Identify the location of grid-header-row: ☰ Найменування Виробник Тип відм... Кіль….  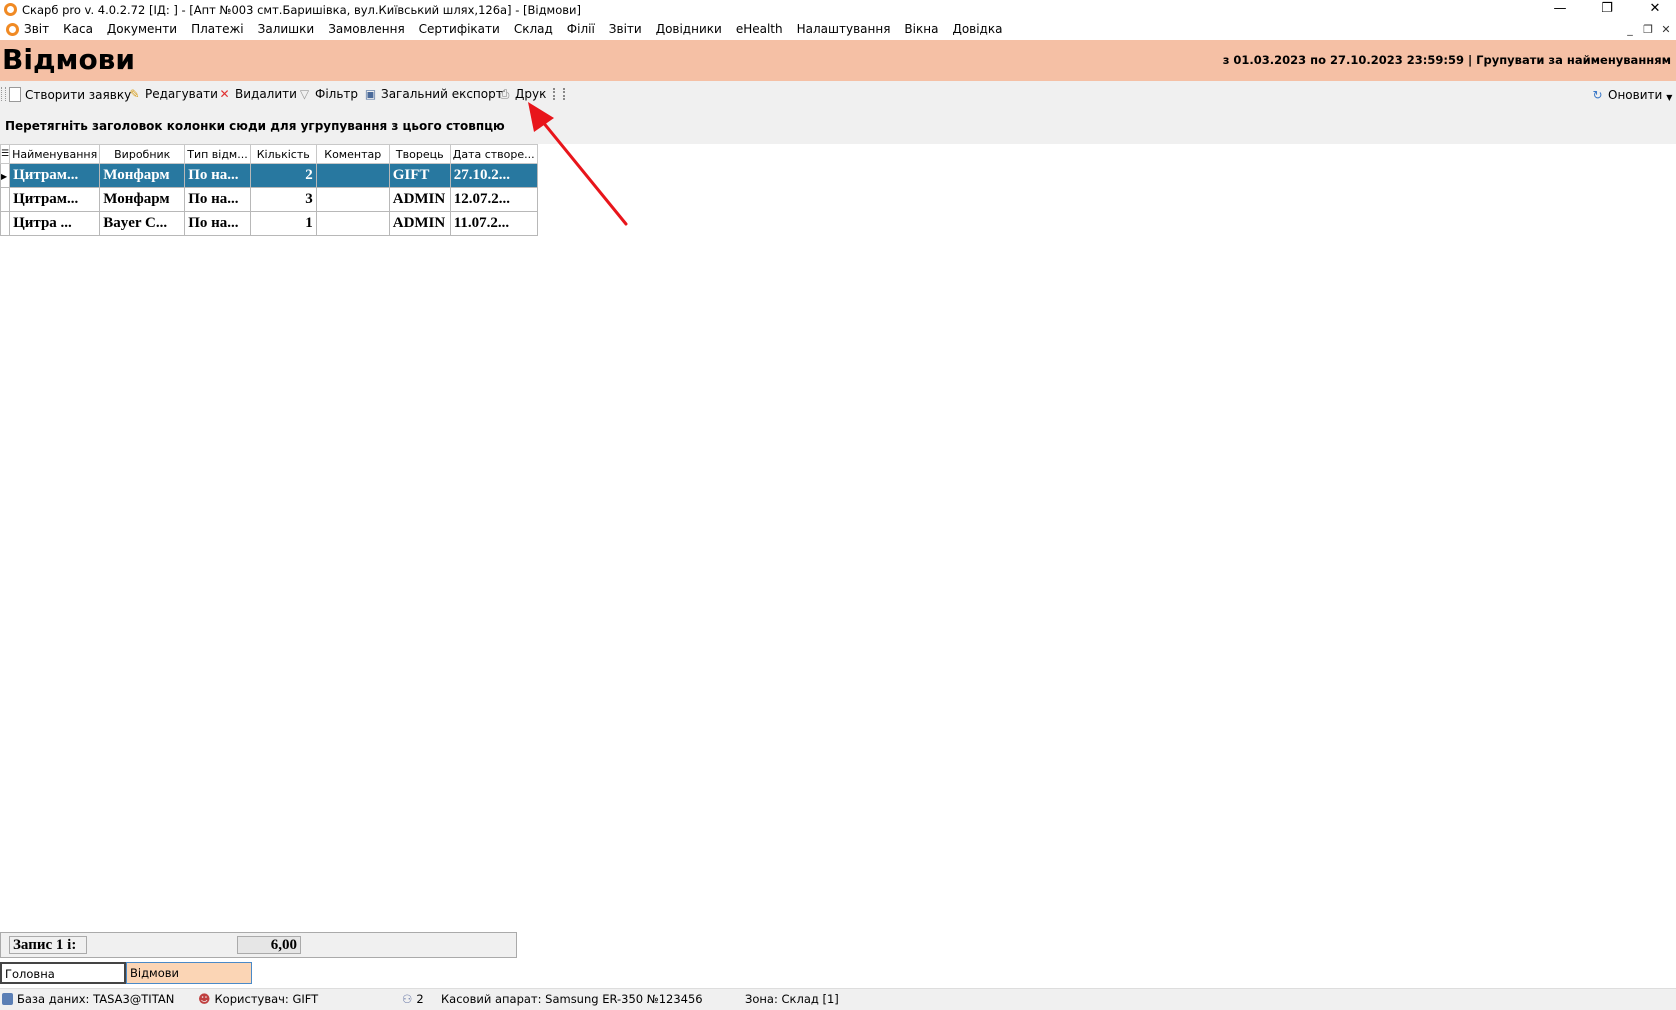
(269, 154).